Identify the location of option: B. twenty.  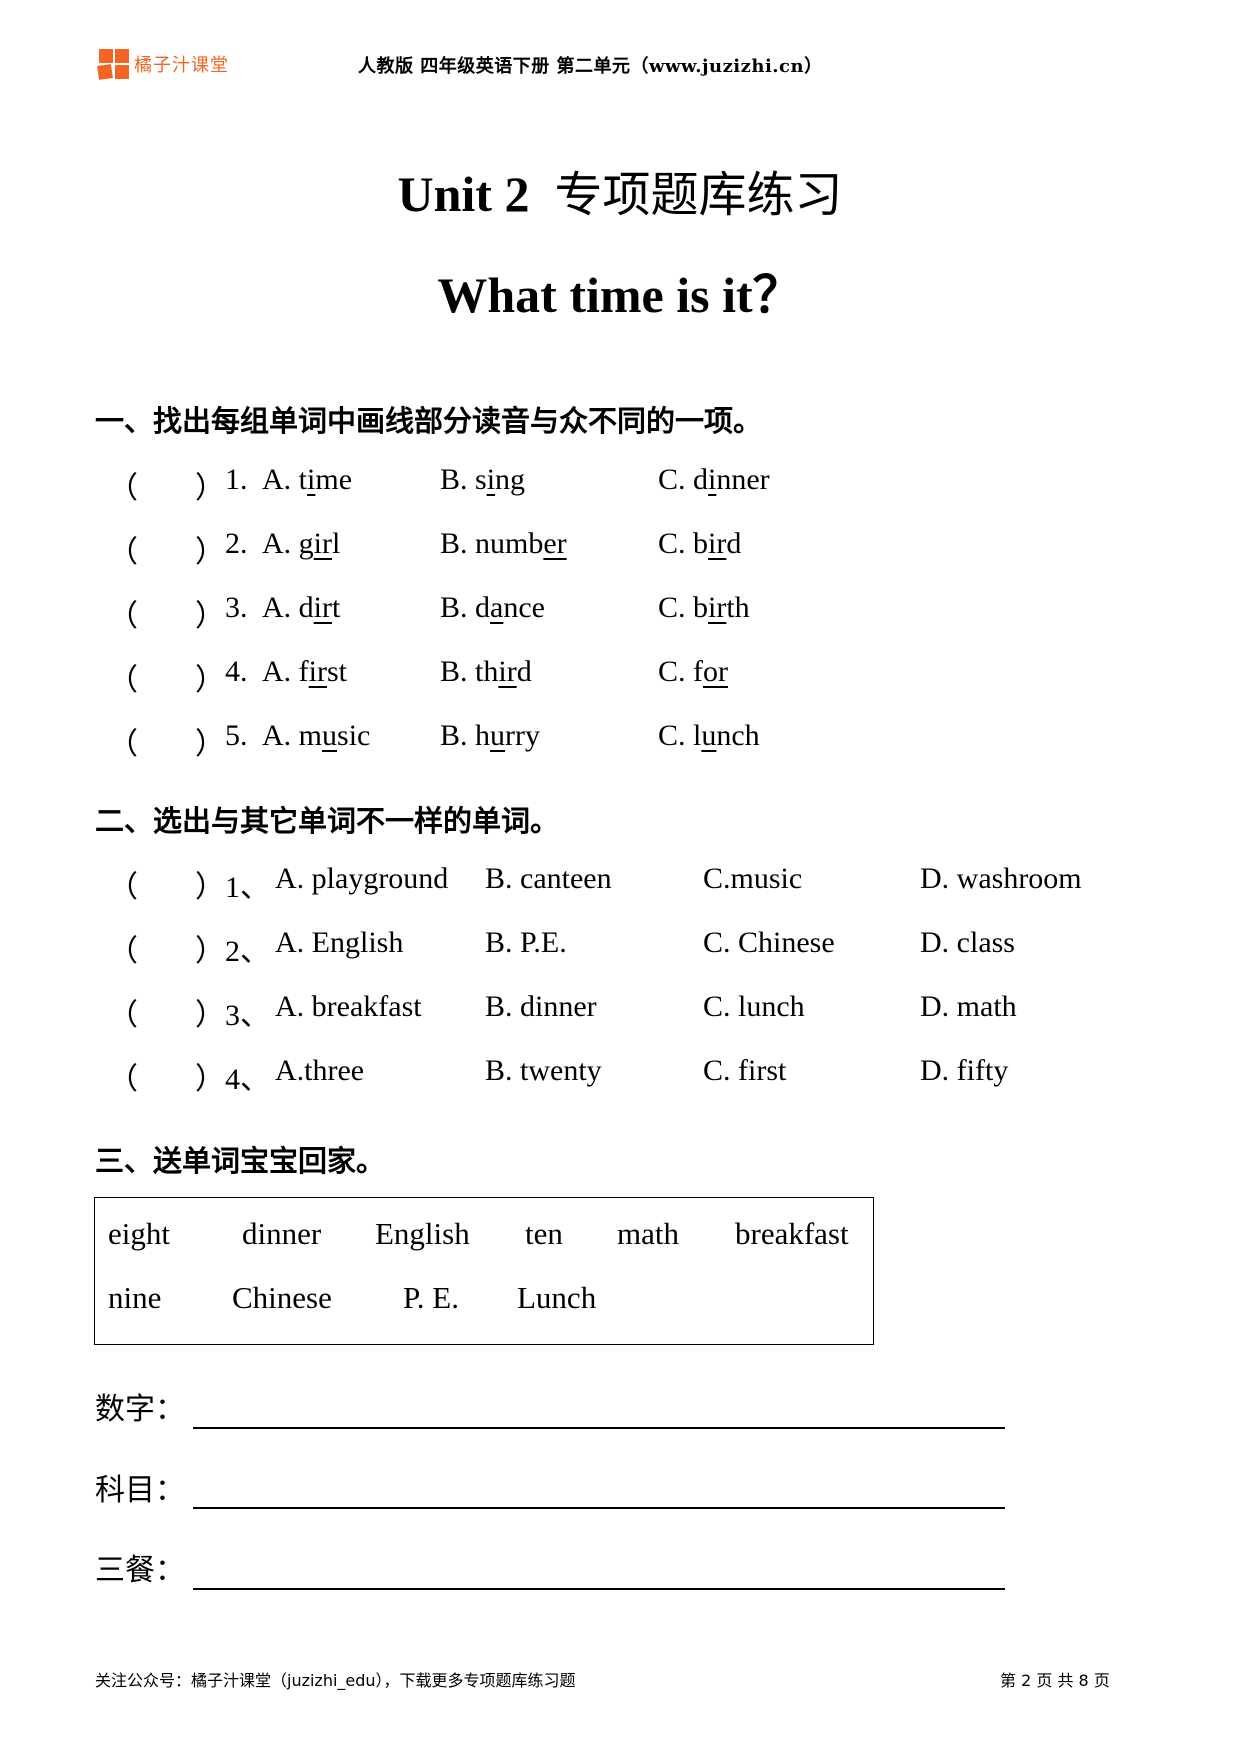
(543, 1070).